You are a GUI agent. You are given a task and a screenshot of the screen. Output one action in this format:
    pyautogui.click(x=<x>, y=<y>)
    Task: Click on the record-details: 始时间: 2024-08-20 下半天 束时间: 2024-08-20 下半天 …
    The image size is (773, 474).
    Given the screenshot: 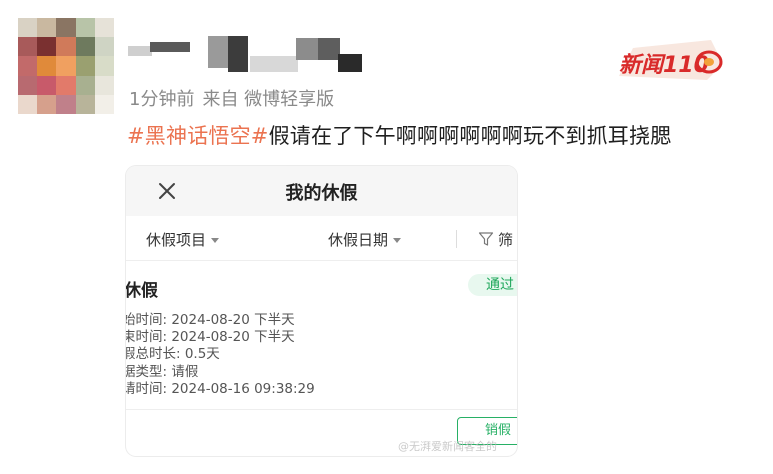 What is the action you would take?
    pyautogui.click(x=220, y=355)
    